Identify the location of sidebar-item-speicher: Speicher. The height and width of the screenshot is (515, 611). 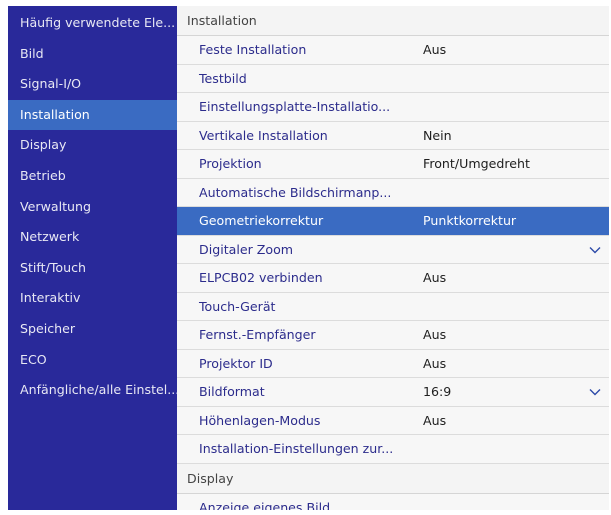
(92, 329).